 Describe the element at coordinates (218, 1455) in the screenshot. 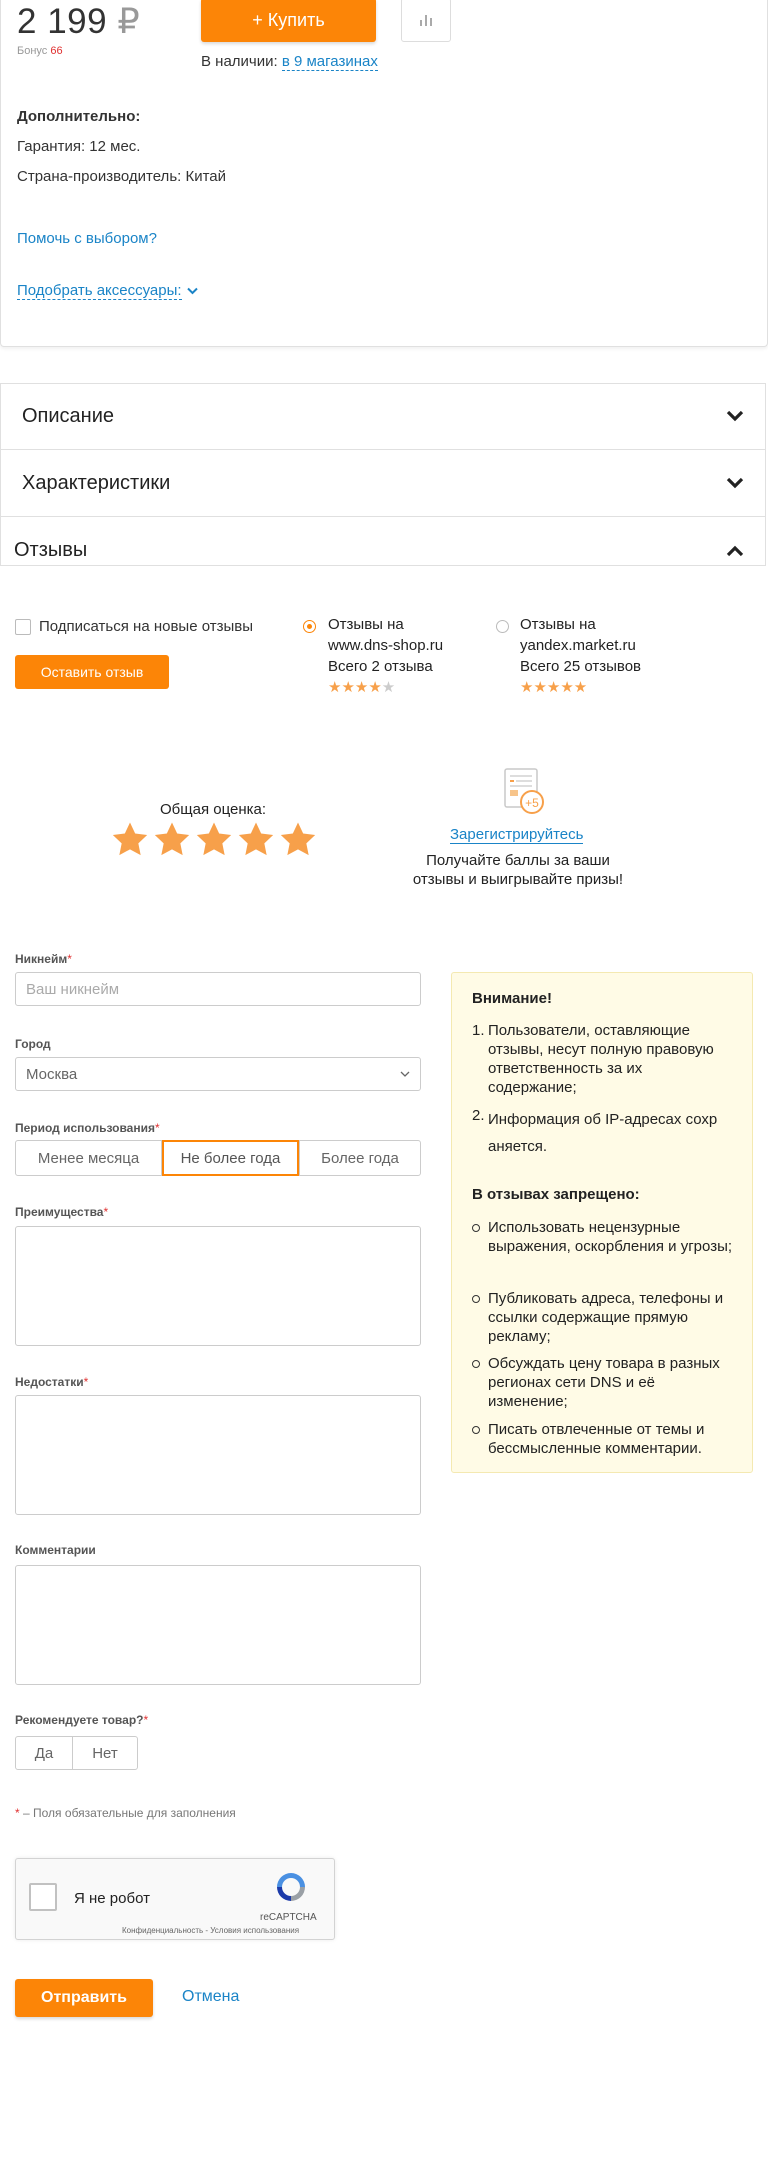

I see `cons-textarea` at that location.